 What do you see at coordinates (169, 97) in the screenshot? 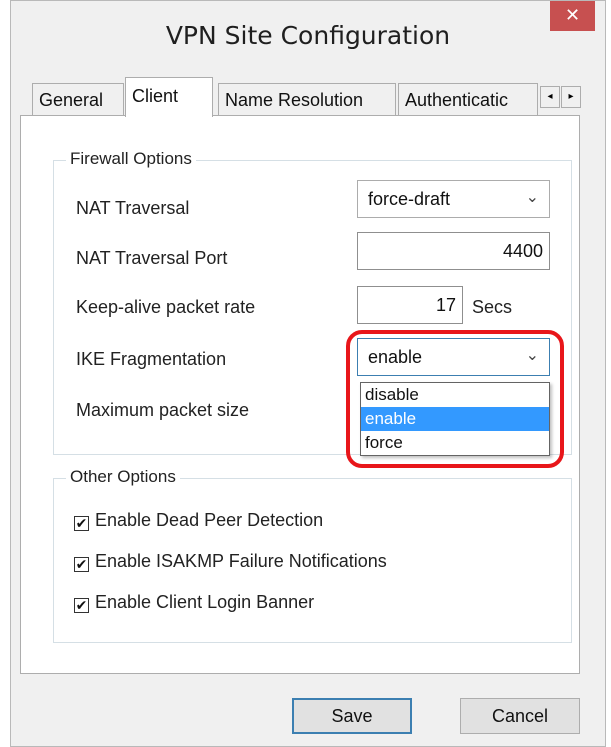
I see `tab-client: Client` at bounding box center [169, 97].